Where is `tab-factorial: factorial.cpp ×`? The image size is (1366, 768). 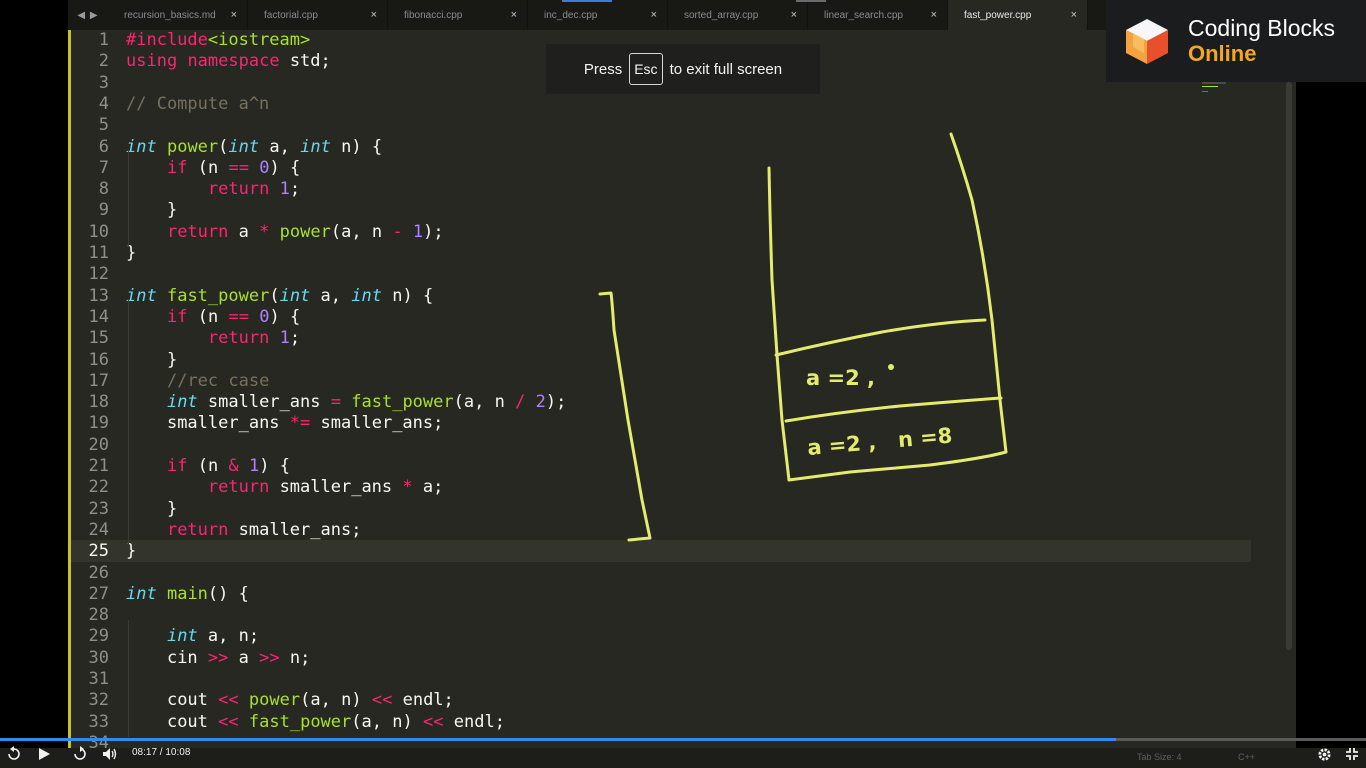 tab-factorial: factorial.cpp × is located at coordinates (318, 15).